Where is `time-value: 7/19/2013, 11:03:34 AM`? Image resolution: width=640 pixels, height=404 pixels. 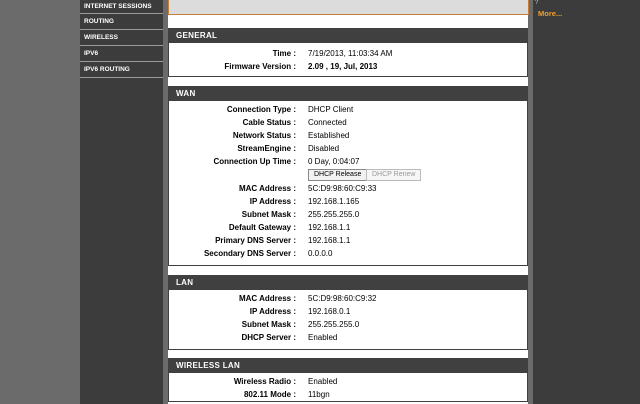 time-value: 7/19/2013, 11:03:34 AM is located at coordinates (350, 53).